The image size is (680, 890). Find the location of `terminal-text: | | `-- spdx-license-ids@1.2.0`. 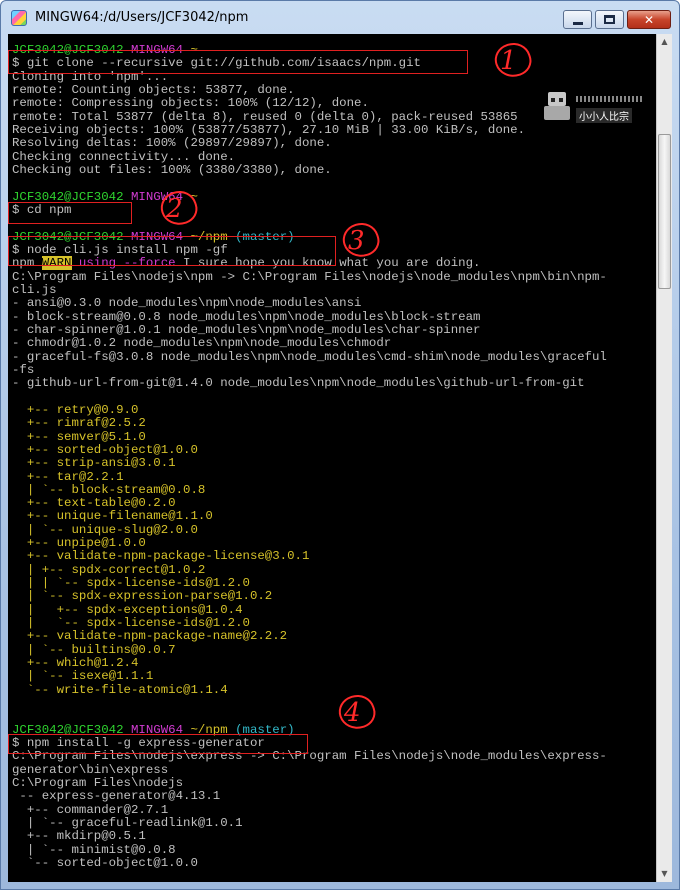

terminal-text: | | `-- spdx-license-ids@1.2.0 is located at coordinates (131, 583).